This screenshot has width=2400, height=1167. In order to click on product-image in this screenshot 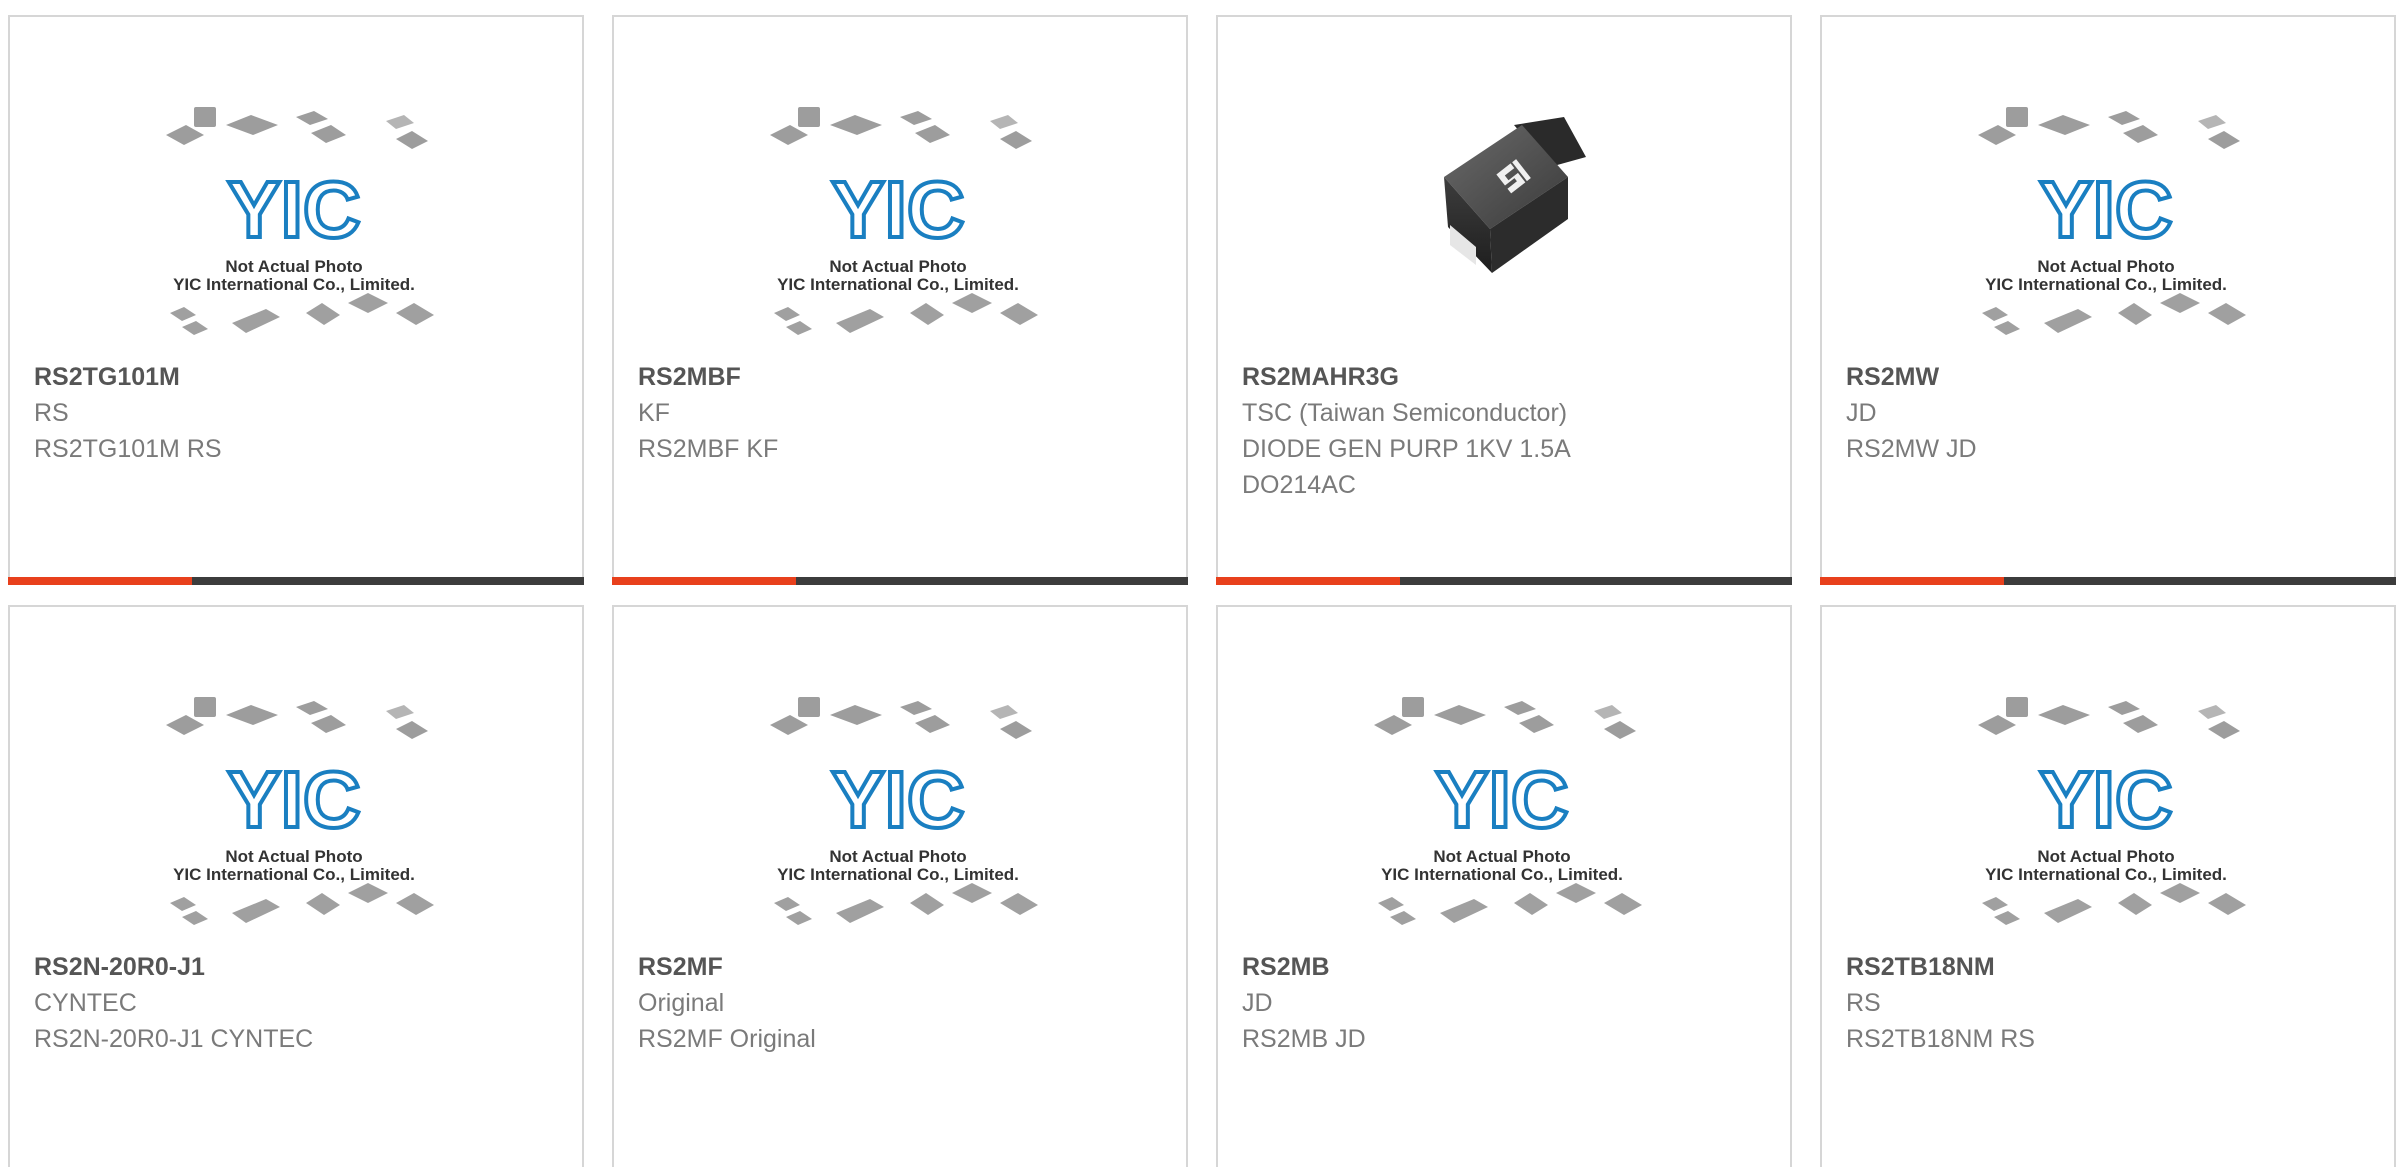, I will do `click(1504, 217)`.